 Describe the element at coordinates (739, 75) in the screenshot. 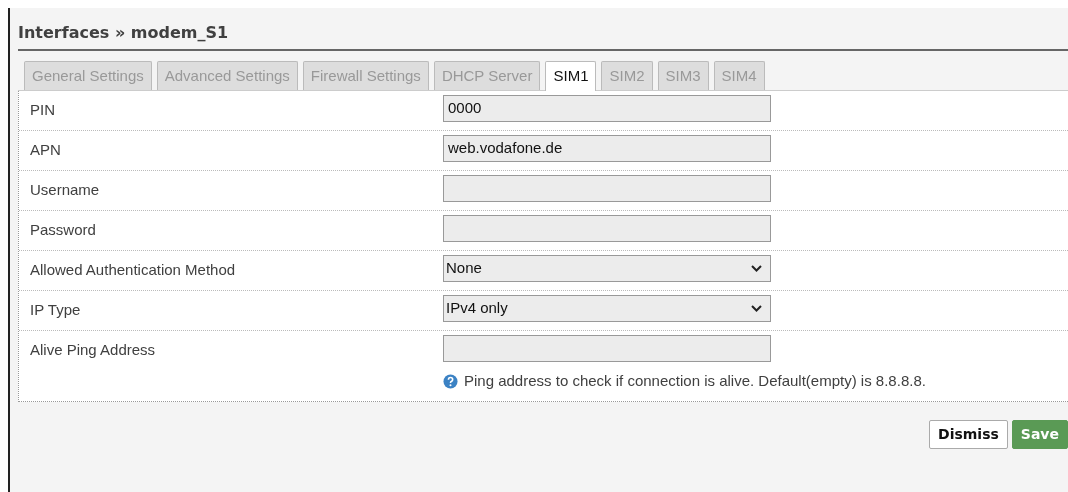

I see `tab: SIM4` at that location.